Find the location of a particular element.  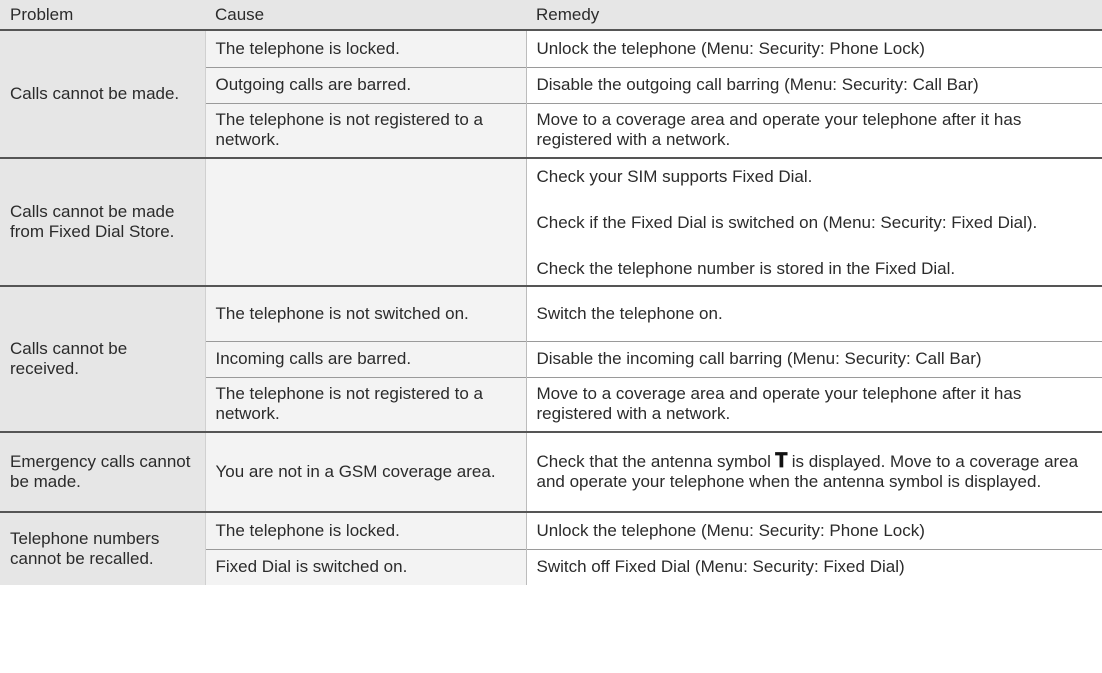

cause-cell is located at coordinates (365, 221).